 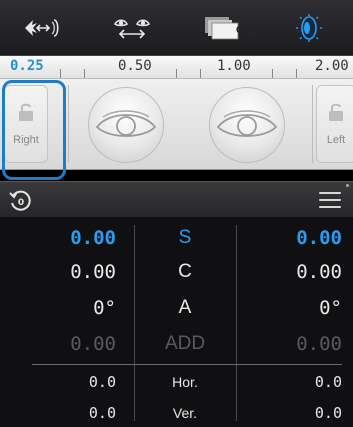 I want to click on chart-cards-button: C, so click(x=221, y=28).